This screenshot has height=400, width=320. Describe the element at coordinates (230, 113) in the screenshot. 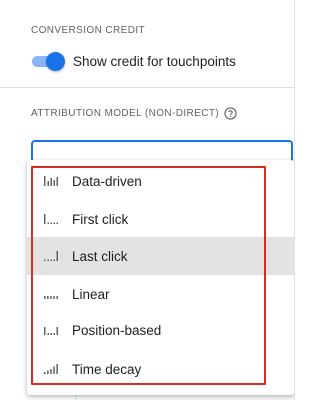

I see `help-circle-icon` at that location.